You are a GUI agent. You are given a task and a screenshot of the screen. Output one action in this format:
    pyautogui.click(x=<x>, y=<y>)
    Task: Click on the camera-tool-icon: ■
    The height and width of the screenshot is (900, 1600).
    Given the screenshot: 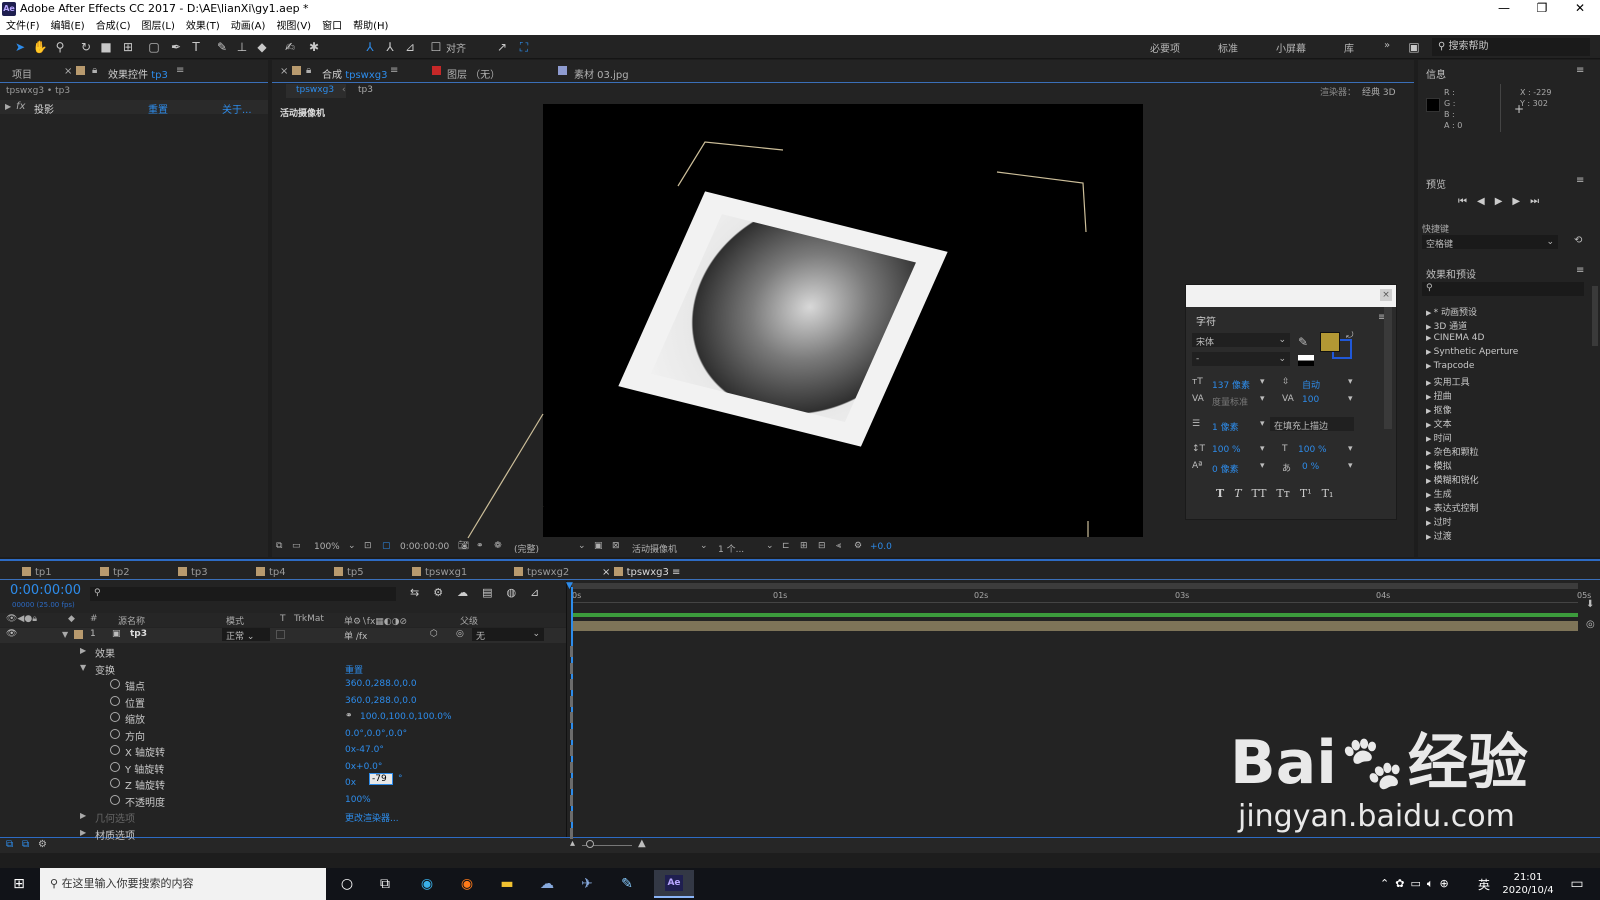 What is the action you would take?
    pyautogui.click(x=106, y=47)
    